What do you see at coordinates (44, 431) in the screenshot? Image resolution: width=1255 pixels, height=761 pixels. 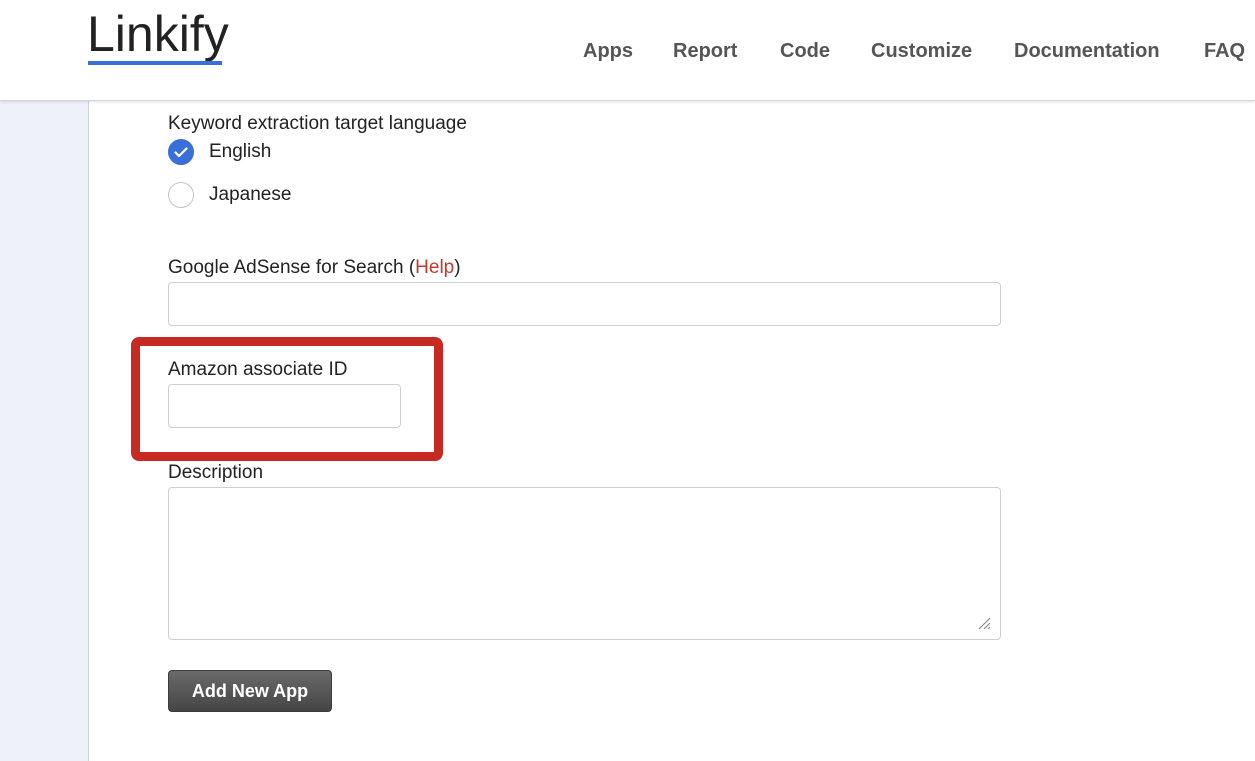 I see `left-sidebar` at bounding box center [44, 431].